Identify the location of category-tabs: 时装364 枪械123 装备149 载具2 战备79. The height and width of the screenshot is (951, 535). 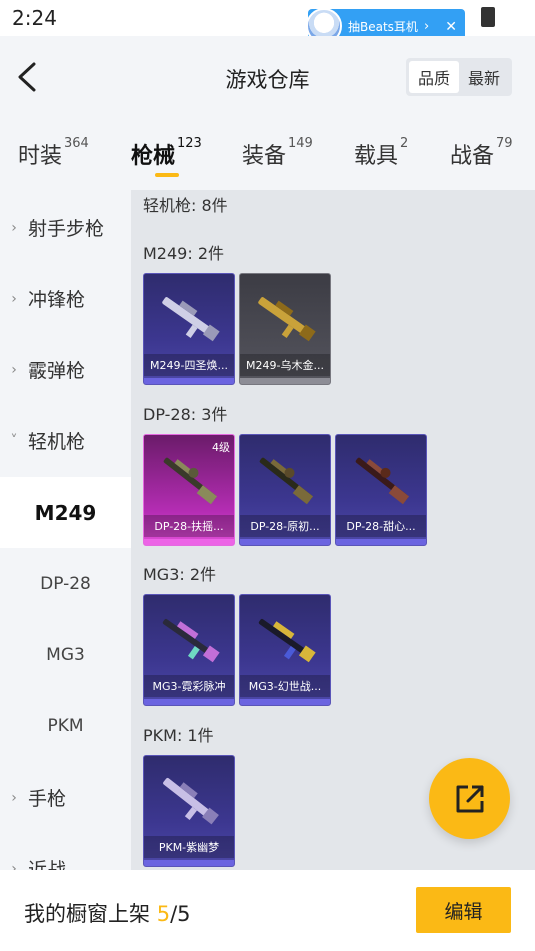
(267, 155).